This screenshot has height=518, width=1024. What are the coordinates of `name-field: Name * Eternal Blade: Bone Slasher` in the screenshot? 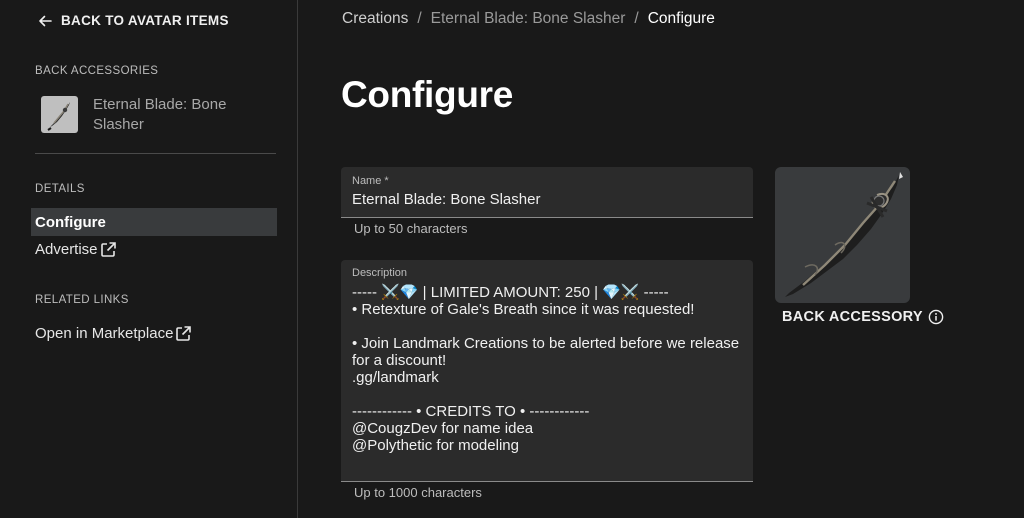 It's located at (547, 192).